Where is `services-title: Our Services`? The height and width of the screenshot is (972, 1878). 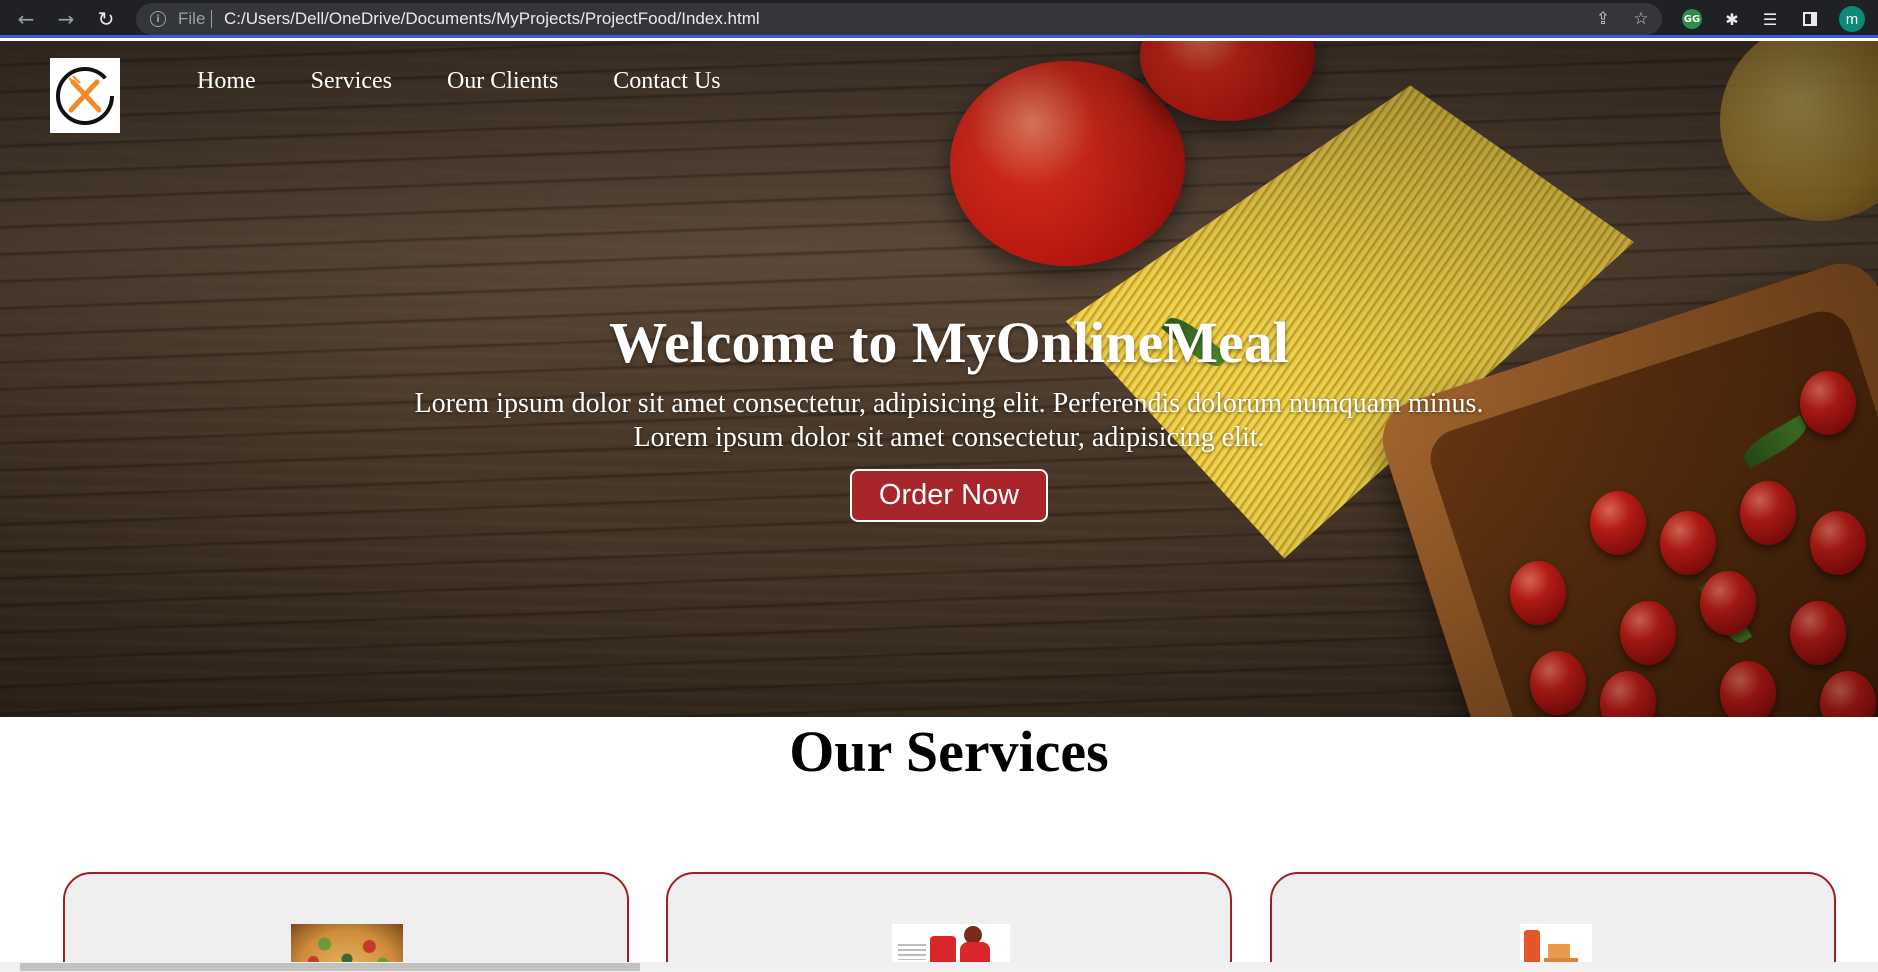
services-title: Our Services is located at coordinates (949, 751).